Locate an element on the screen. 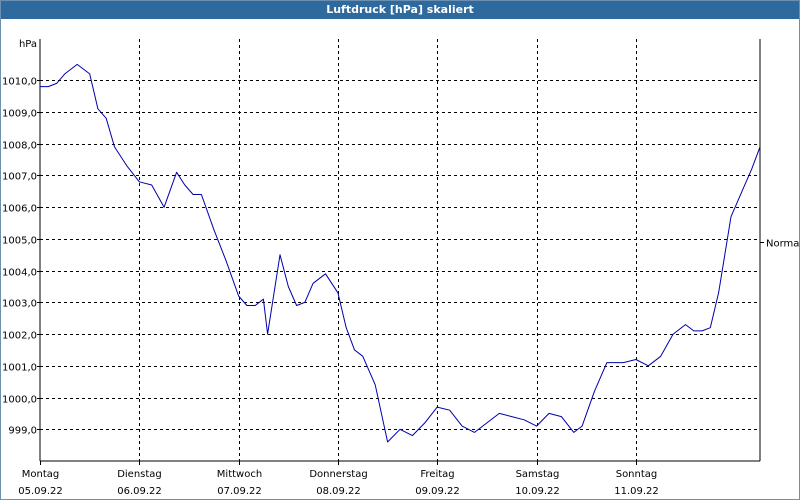 This screenshot has height=500, width=800. y-tick-label: 1004,0 is located at coordinates (19, 273).